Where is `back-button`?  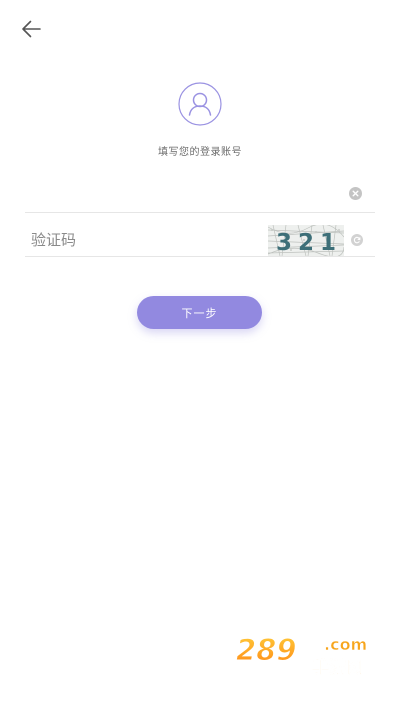
back-button is located at coordinates (31, 29).